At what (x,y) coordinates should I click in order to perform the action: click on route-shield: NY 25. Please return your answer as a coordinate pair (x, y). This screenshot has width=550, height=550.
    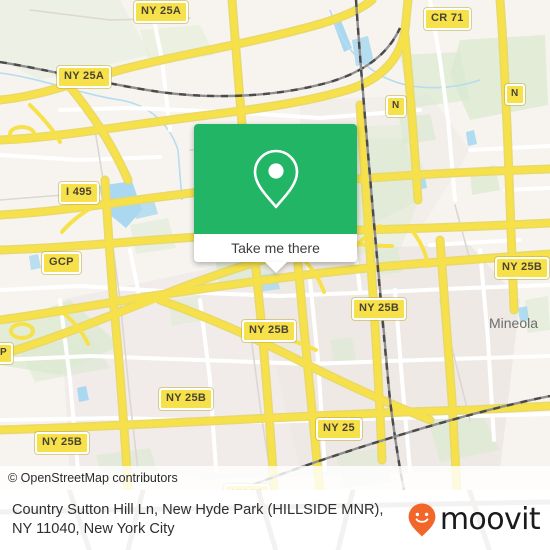
    Looking at the image, I should click on (339, 429).